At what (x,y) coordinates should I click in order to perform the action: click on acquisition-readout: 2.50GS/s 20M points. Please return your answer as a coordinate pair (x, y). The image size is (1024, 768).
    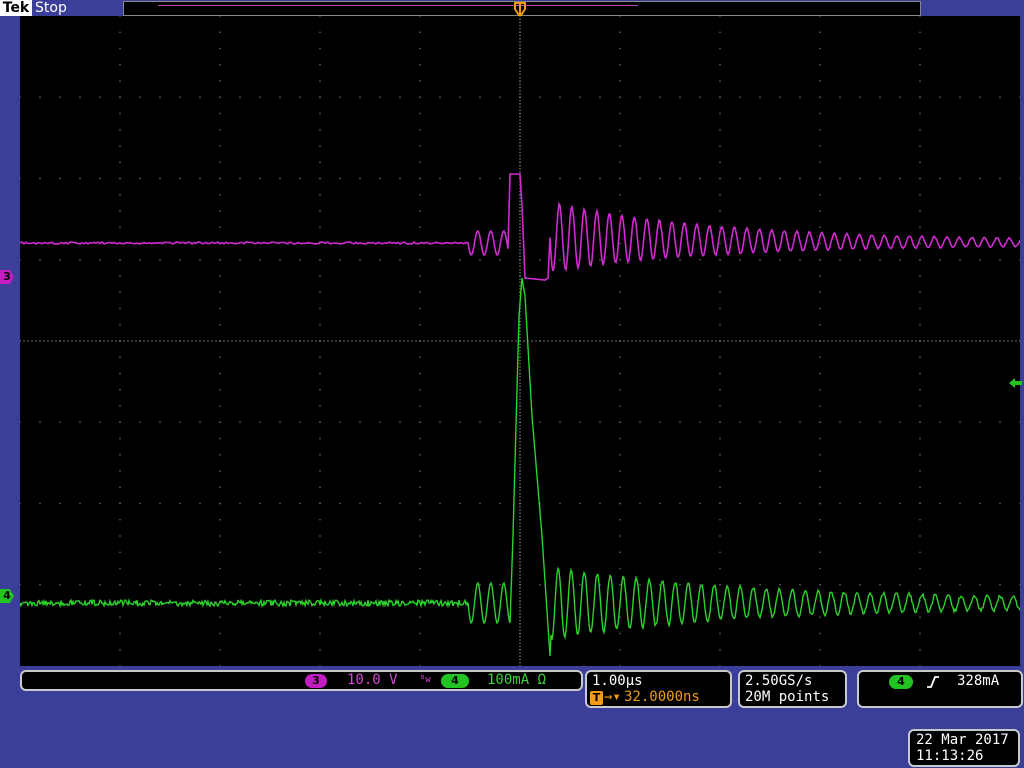
    Looking at the image, I should click on (792, 689).